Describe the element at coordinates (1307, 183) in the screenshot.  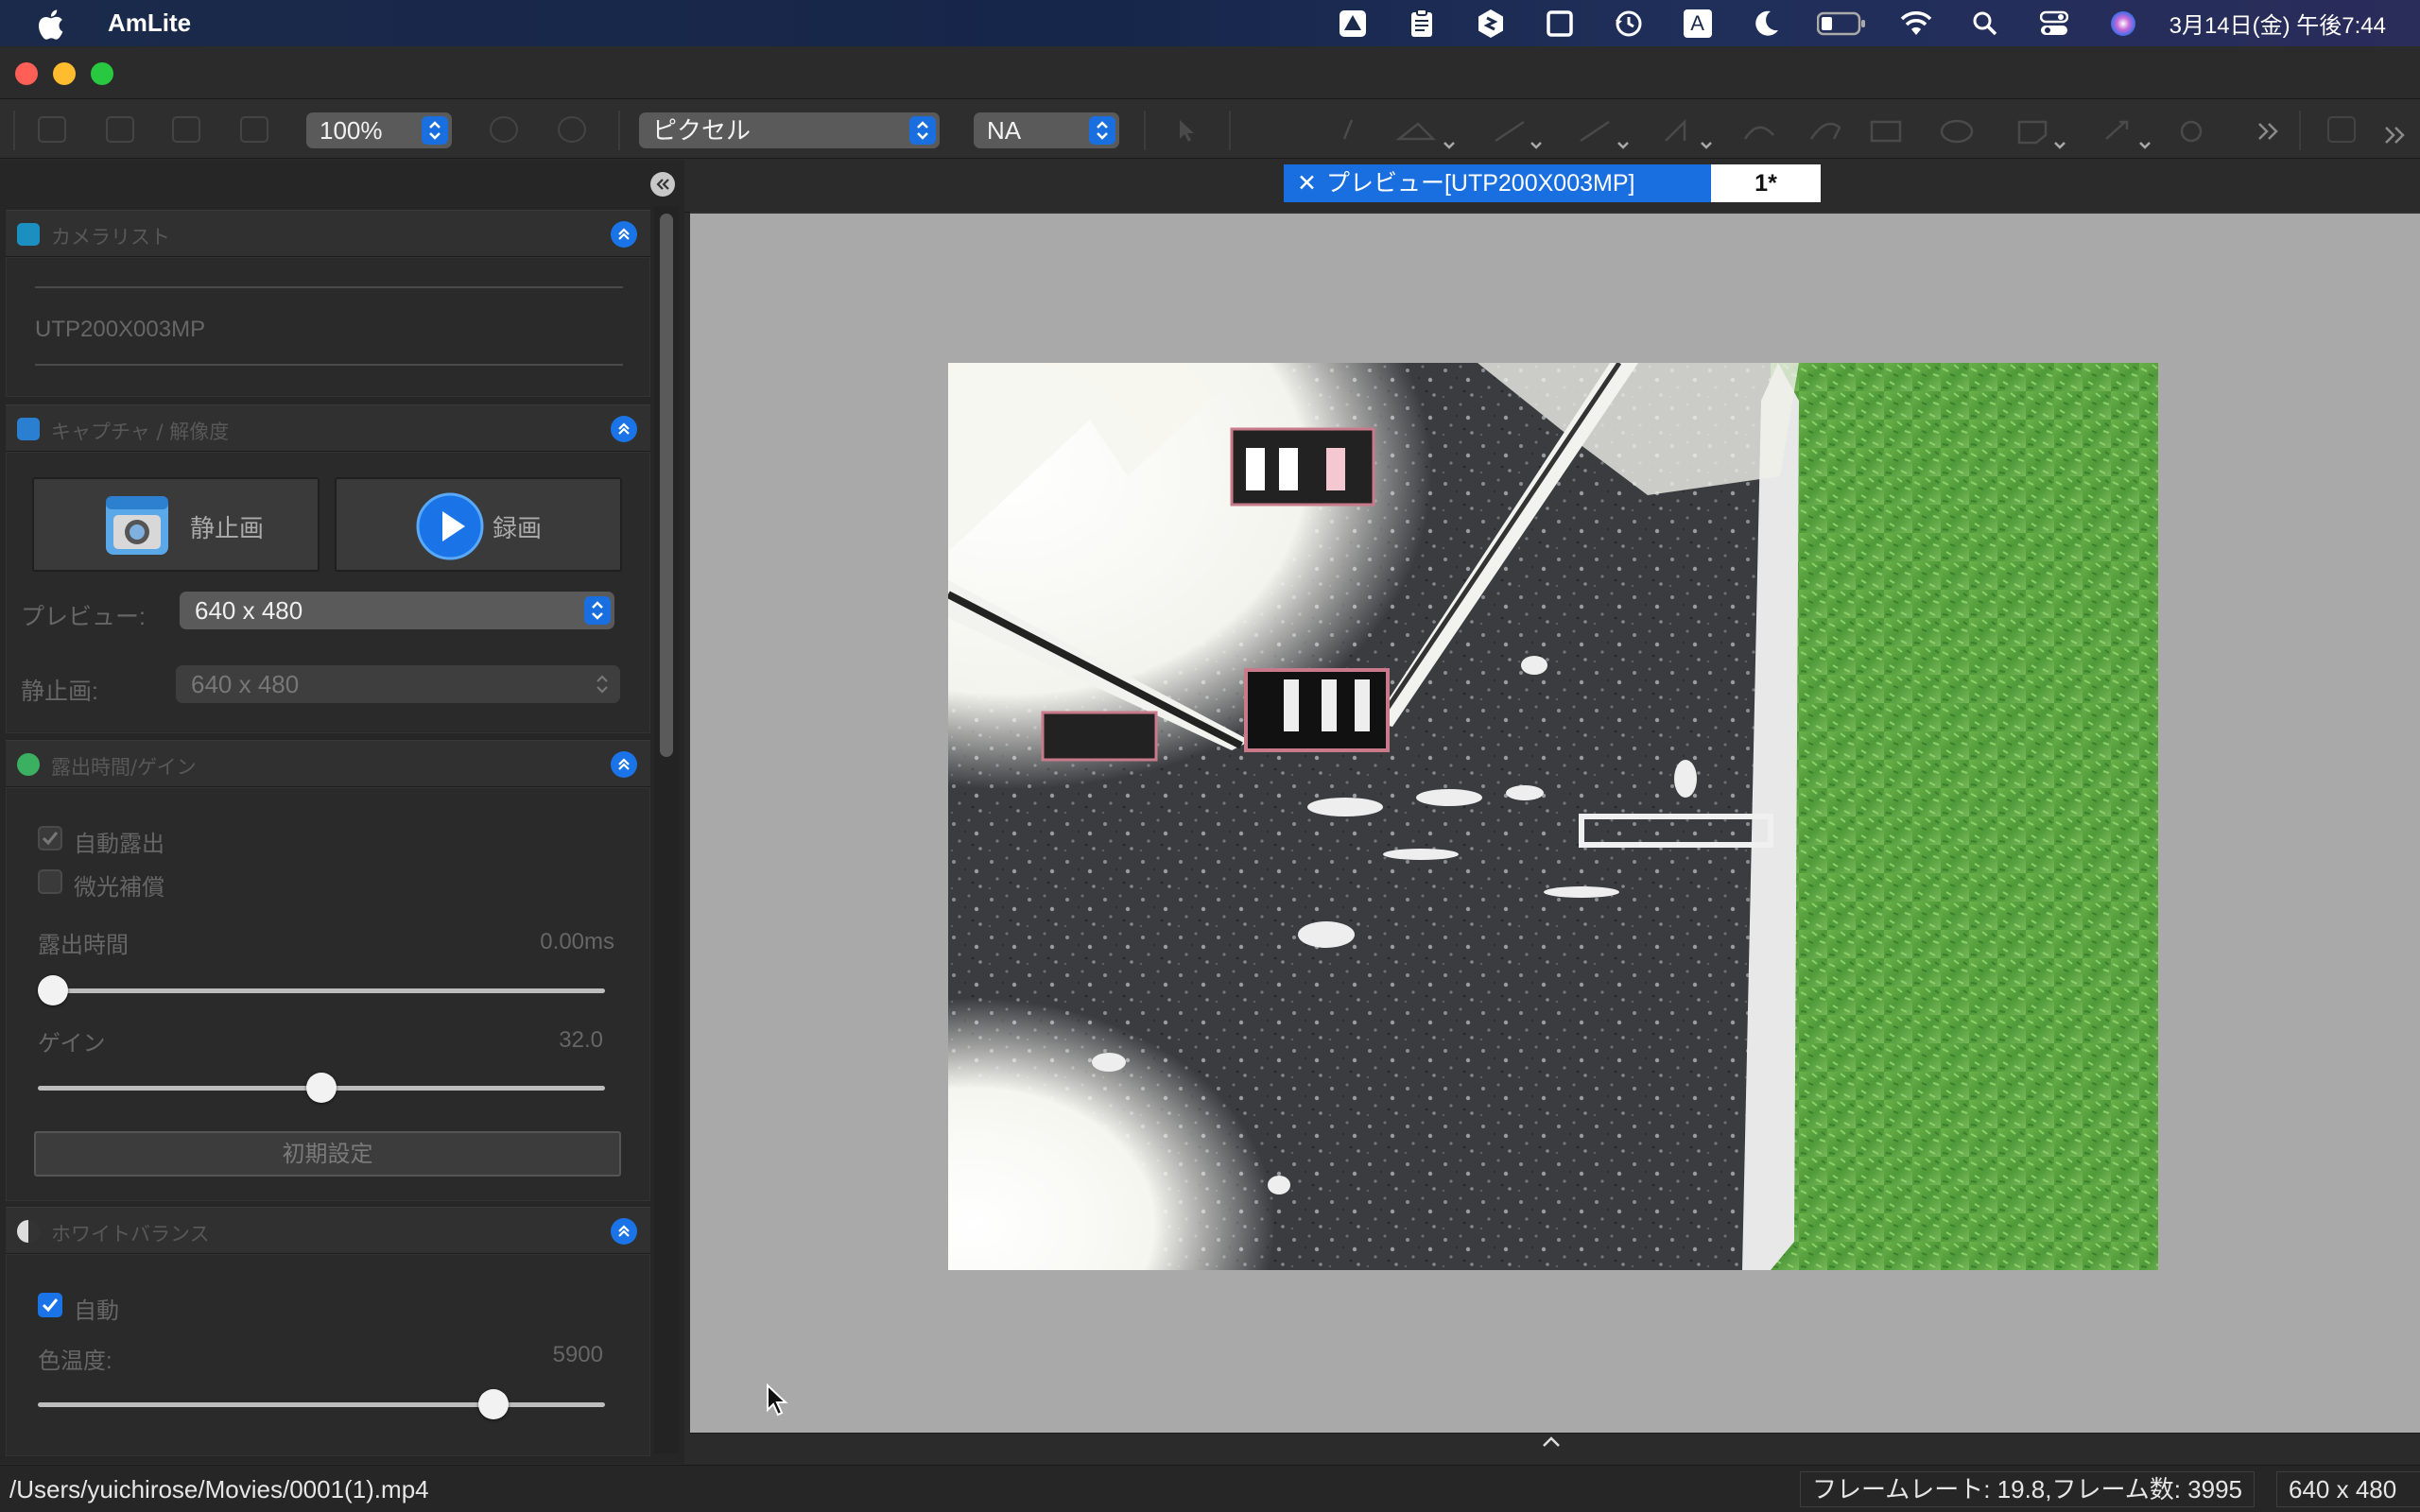
I see `close-tab-icon: ✕` at that location.